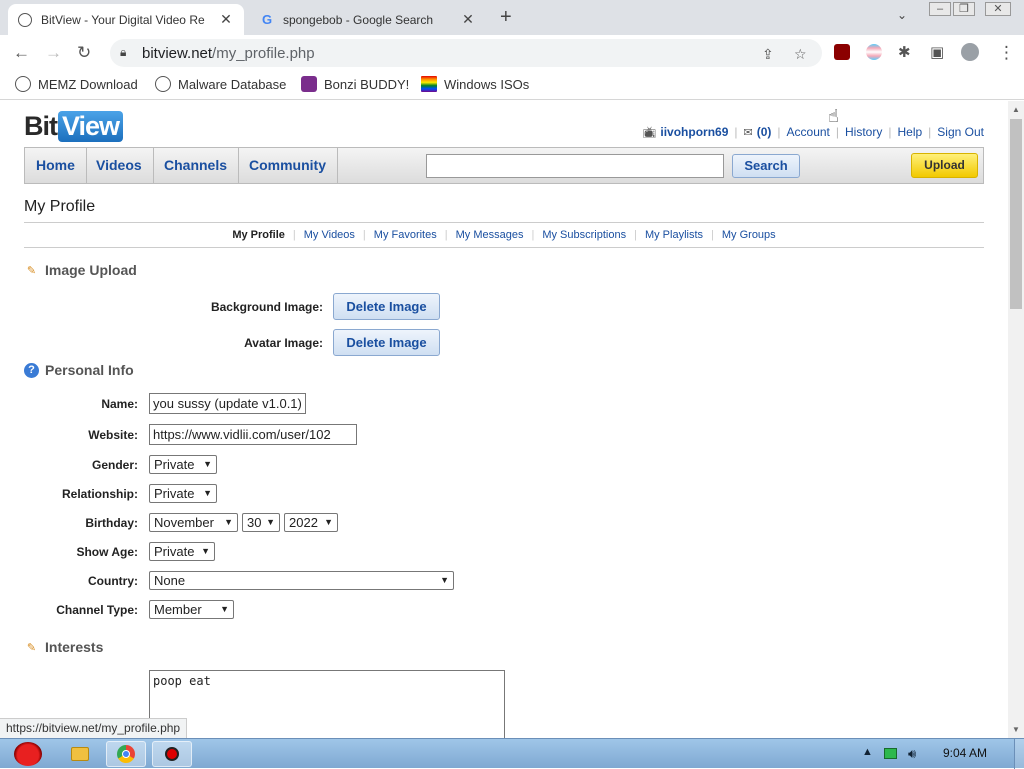 This screenshot has width=1024, height=769. What do you see at coordinates (1016, 214) in the screenshot?
I see `scroll-thumb` at bounding box center [1016, 214].